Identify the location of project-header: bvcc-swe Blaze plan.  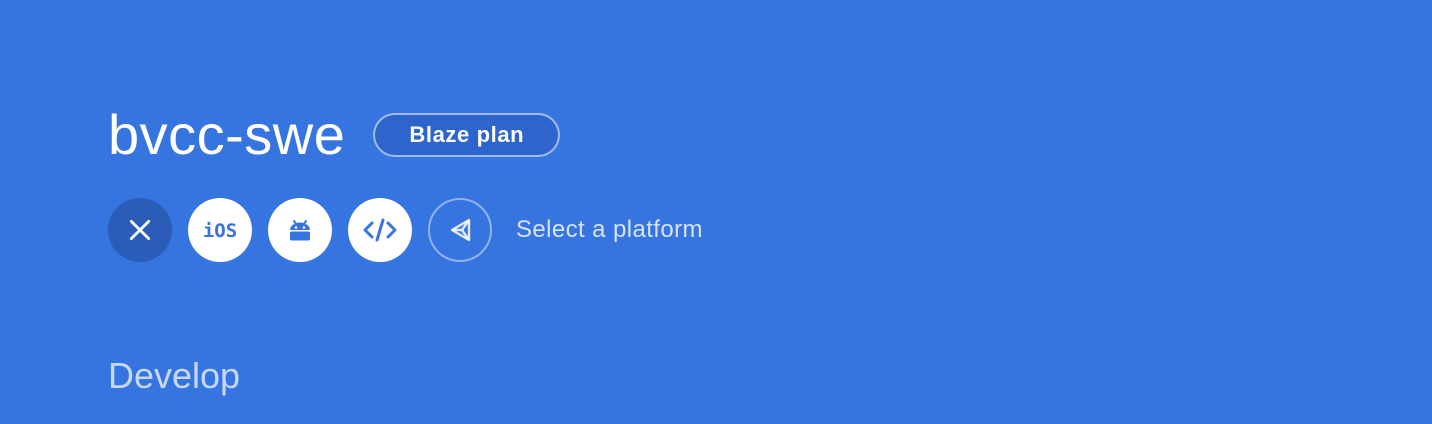
(334, 135).